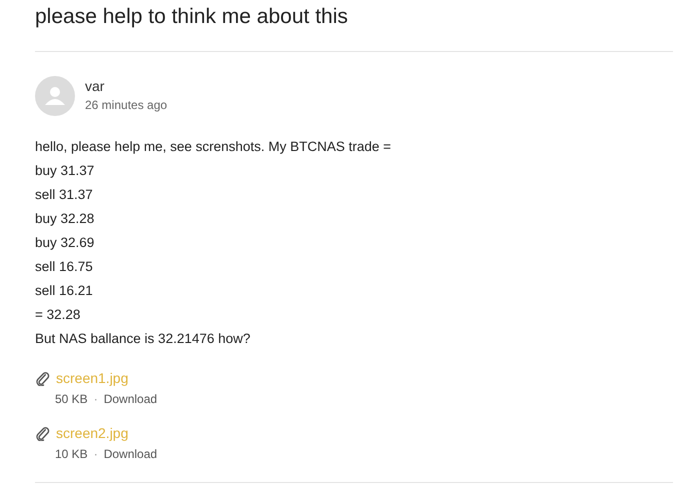  What do you see at coordinates (55, 96) in the screenshot?
I see `avatar-icon` at bounding box center [55, 96].